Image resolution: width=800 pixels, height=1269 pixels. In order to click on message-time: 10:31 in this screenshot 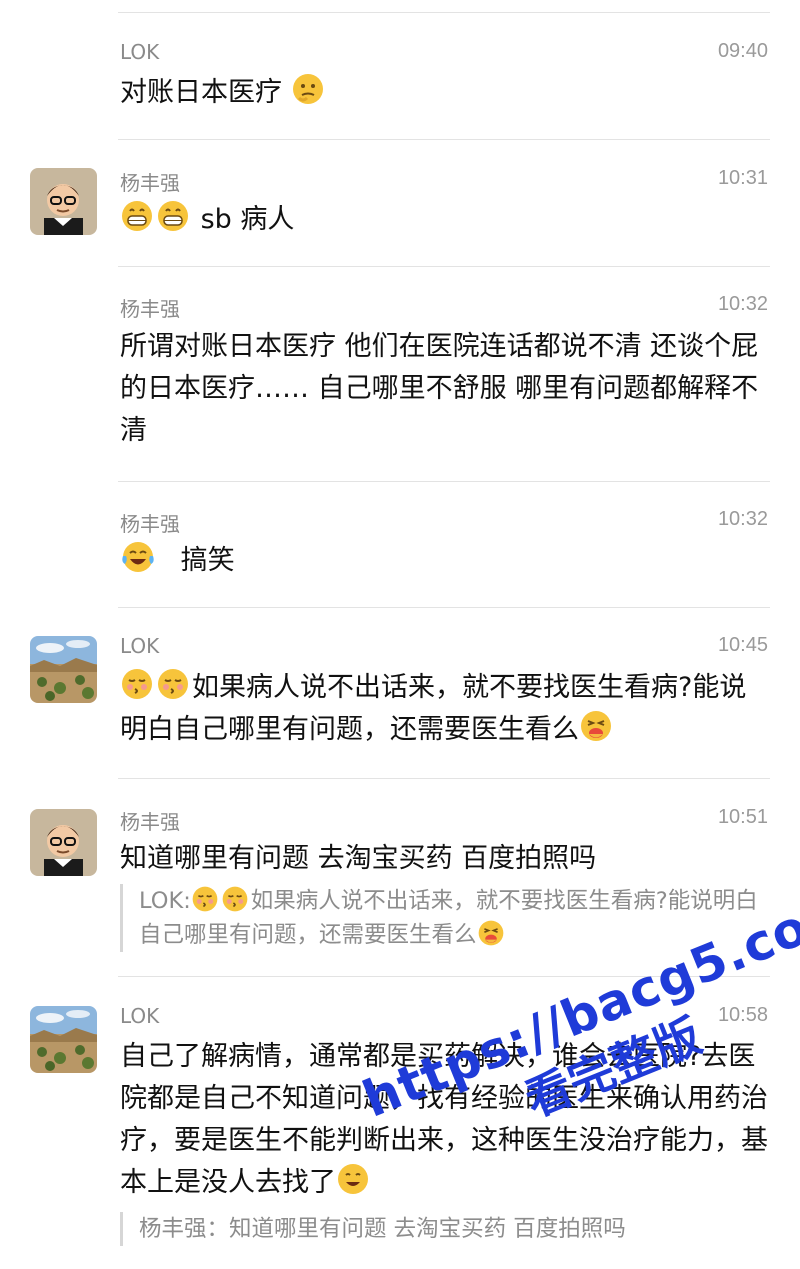, I will do `click(742, 178)`.